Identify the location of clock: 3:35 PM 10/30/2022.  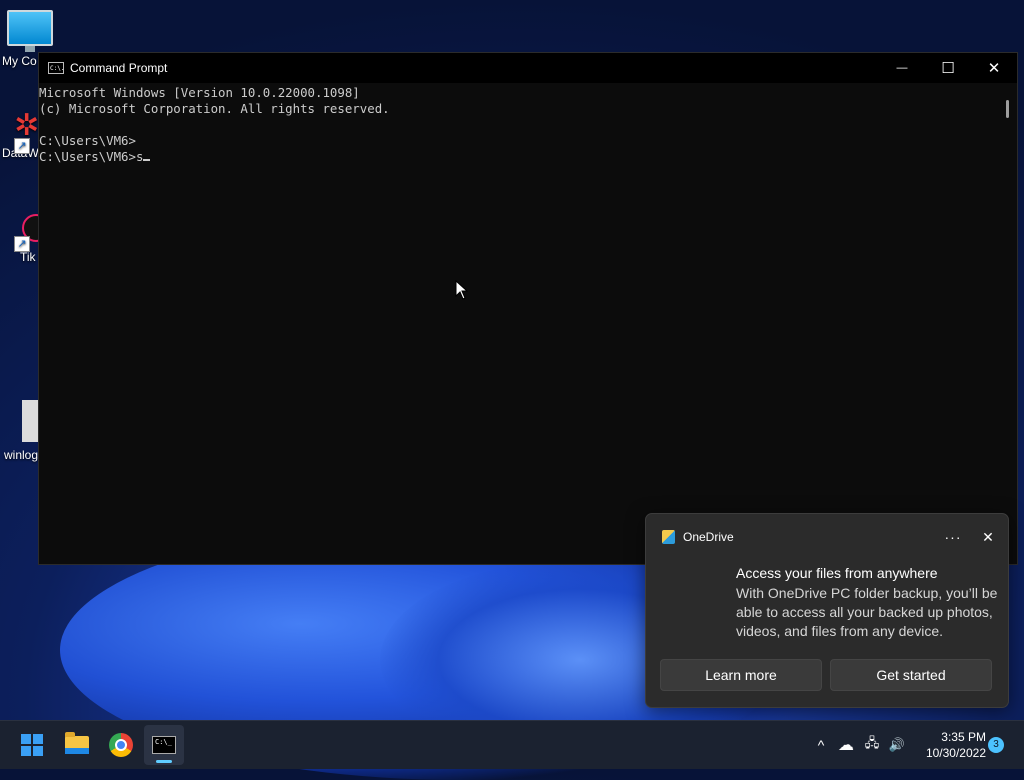
(950, 745).